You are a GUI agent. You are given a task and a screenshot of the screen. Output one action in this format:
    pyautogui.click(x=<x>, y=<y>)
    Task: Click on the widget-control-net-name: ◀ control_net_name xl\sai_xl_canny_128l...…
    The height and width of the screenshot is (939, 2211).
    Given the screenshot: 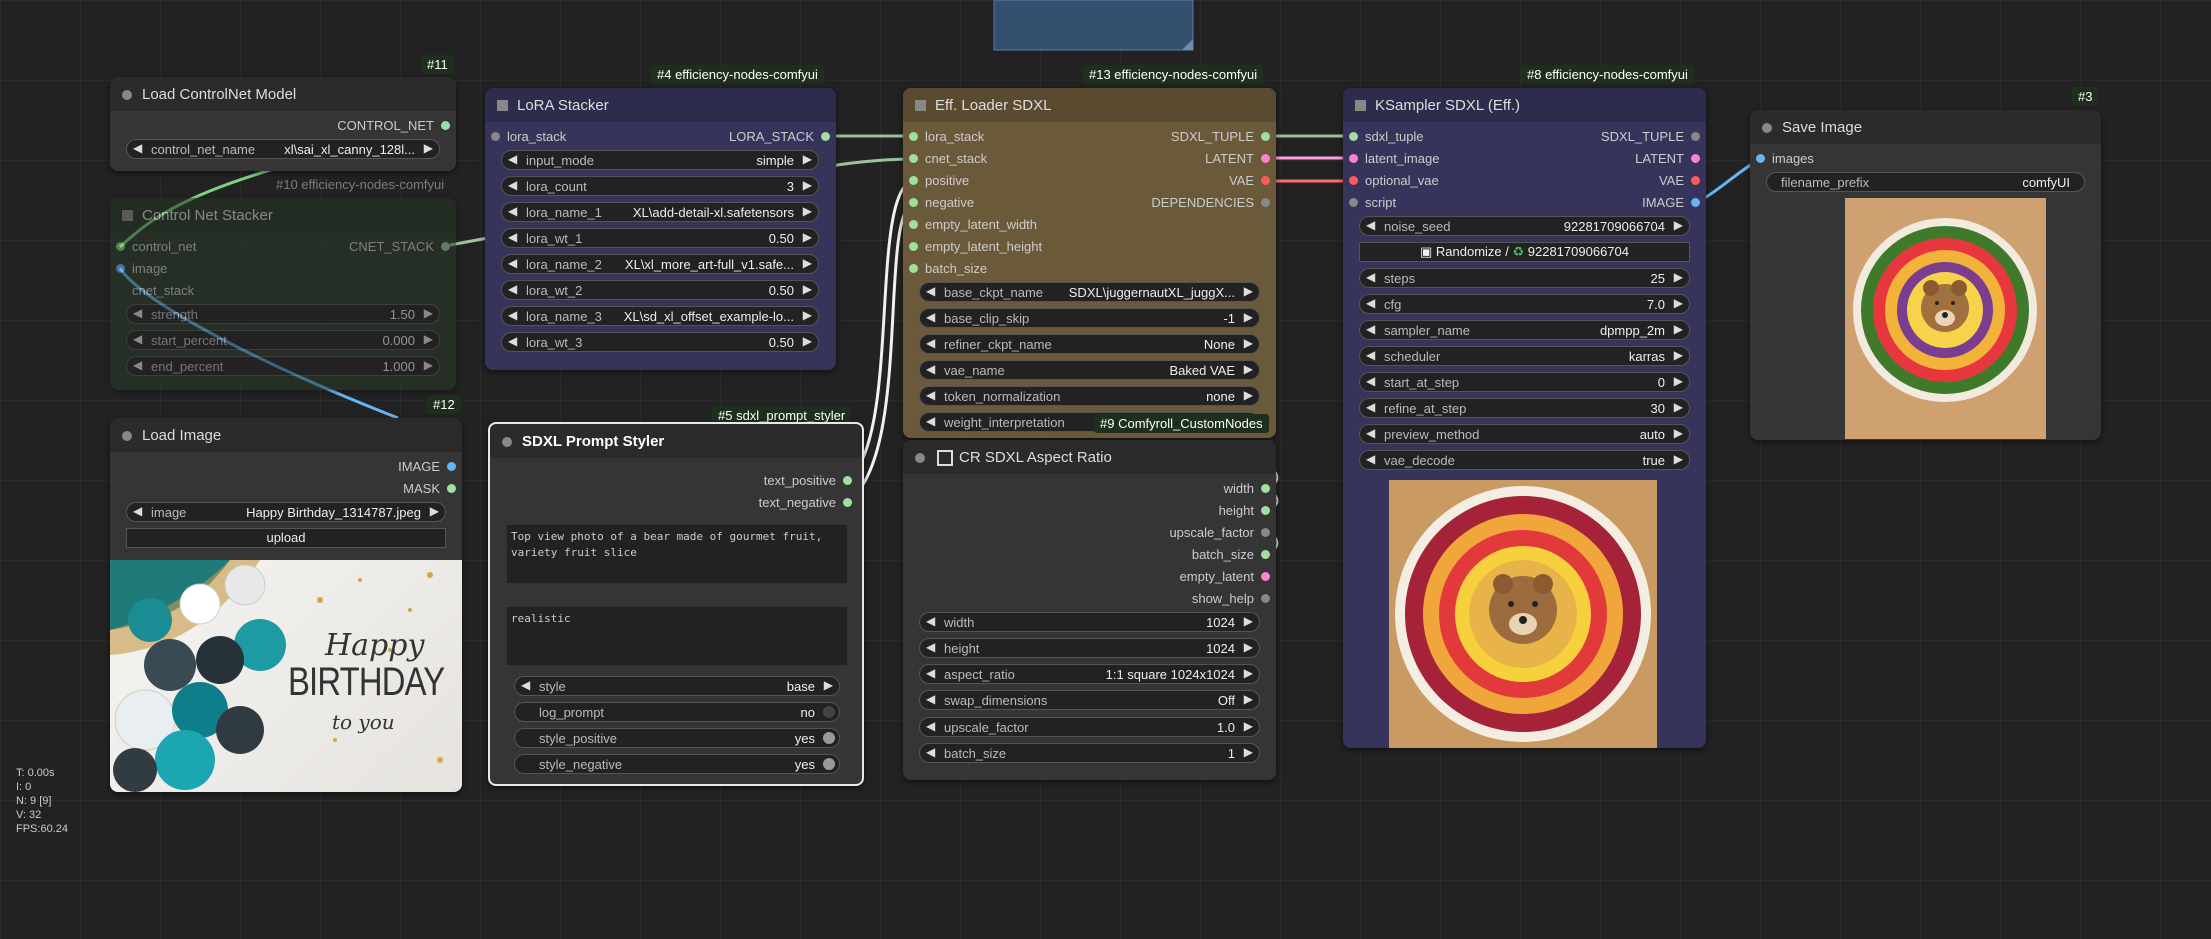 What is the action you would take?
    pyautogui.click(x=283, y=149)
    